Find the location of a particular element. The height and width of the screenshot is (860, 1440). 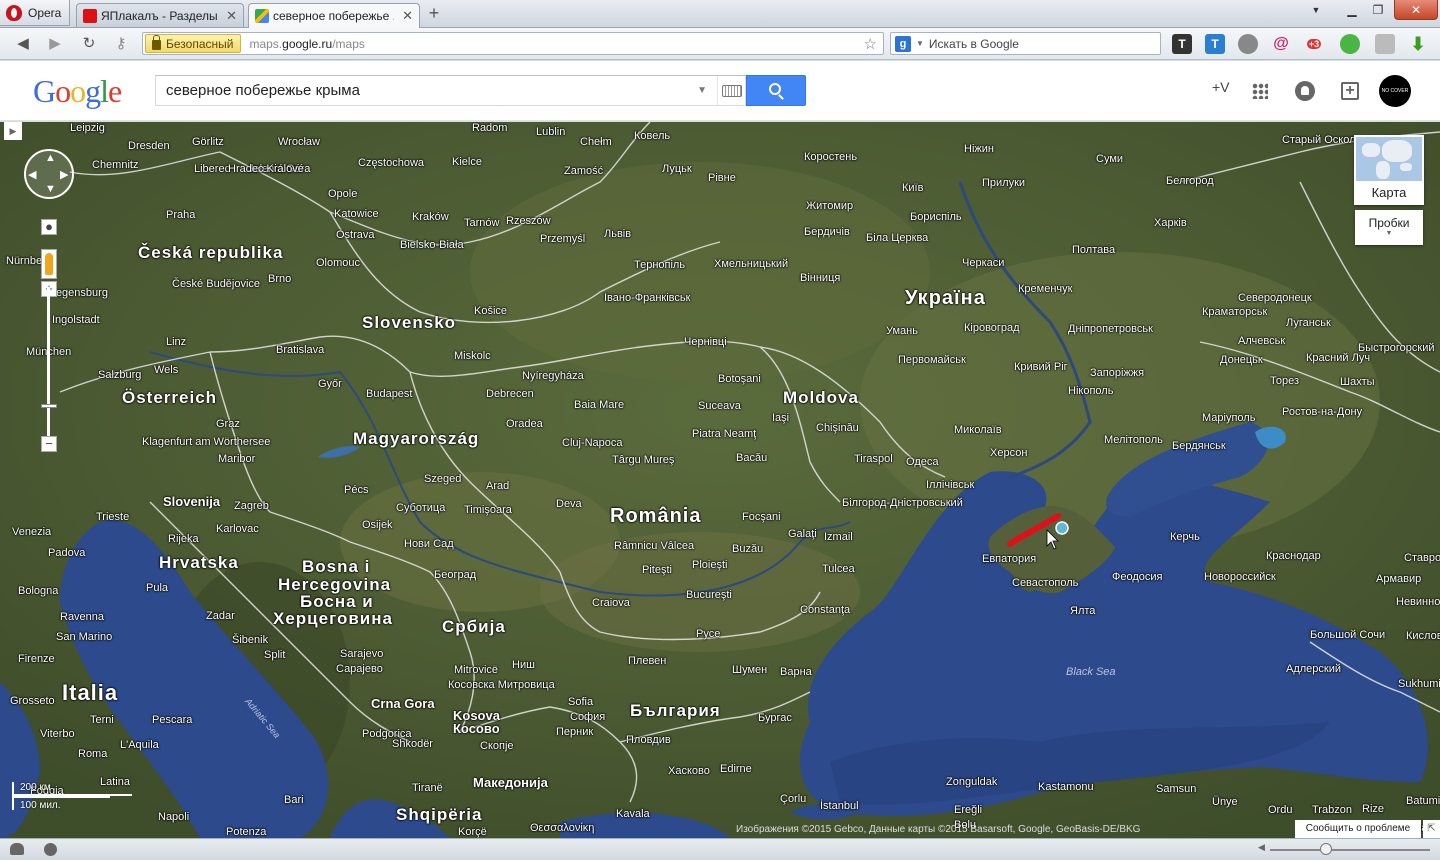

city-label: Olomouc is located at coordinates (338, 263).